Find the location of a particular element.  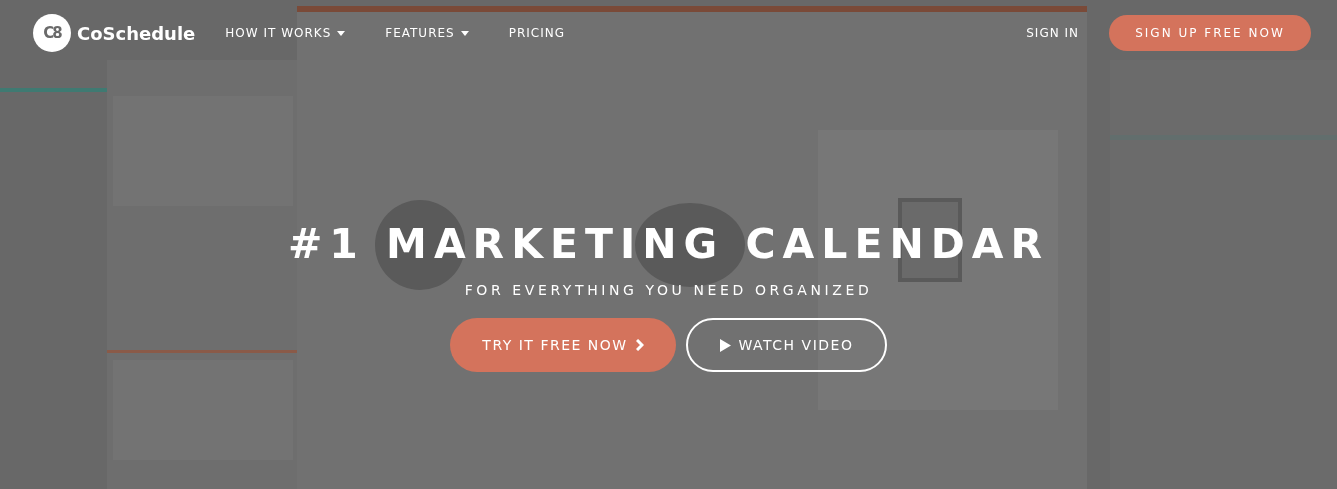

nav-link: HOW IT WORKS is located at coordinates (285, 33).